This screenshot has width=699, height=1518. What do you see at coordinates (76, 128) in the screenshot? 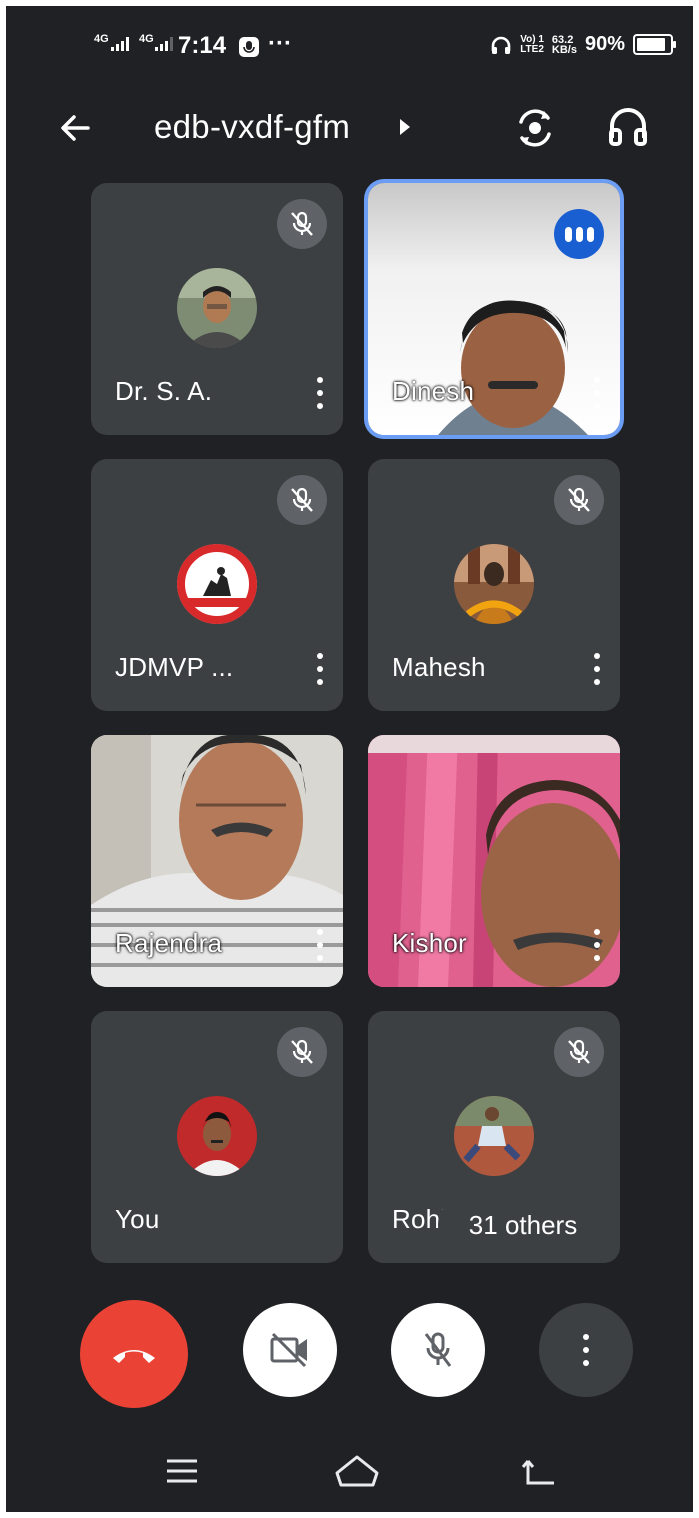
I see `back-arrow-icon` at bounding box center [76, 128].